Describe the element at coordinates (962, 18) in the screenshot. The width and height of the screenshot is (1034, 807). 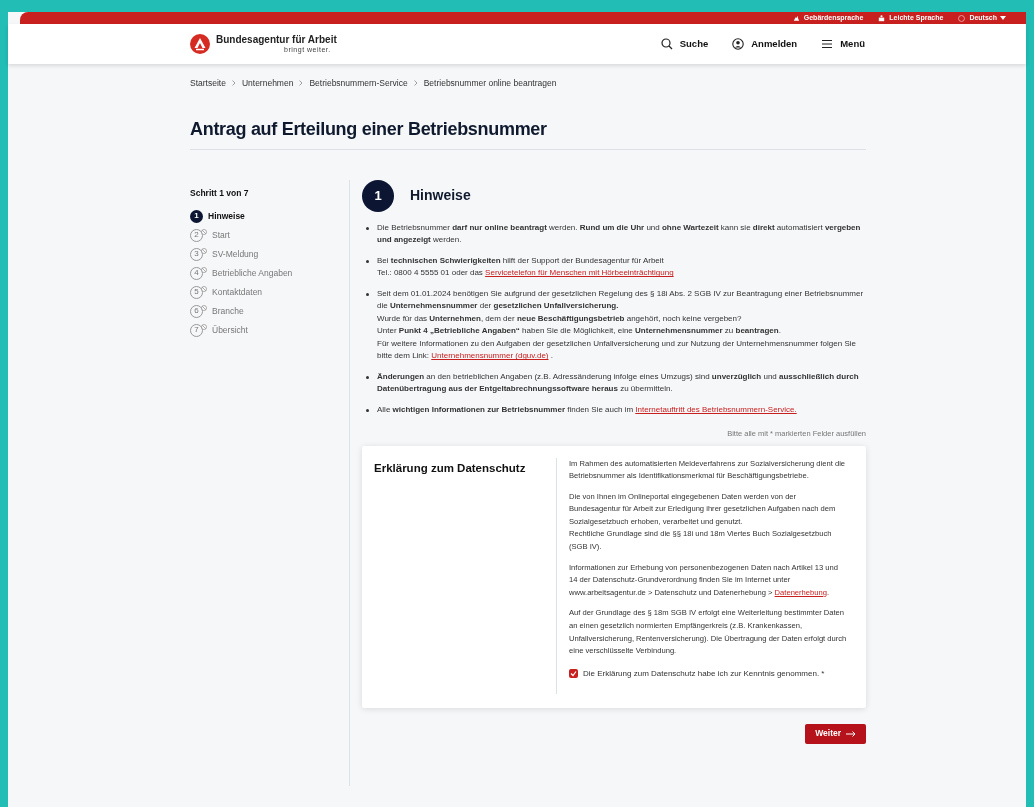
I see `globe-icon` at that location.